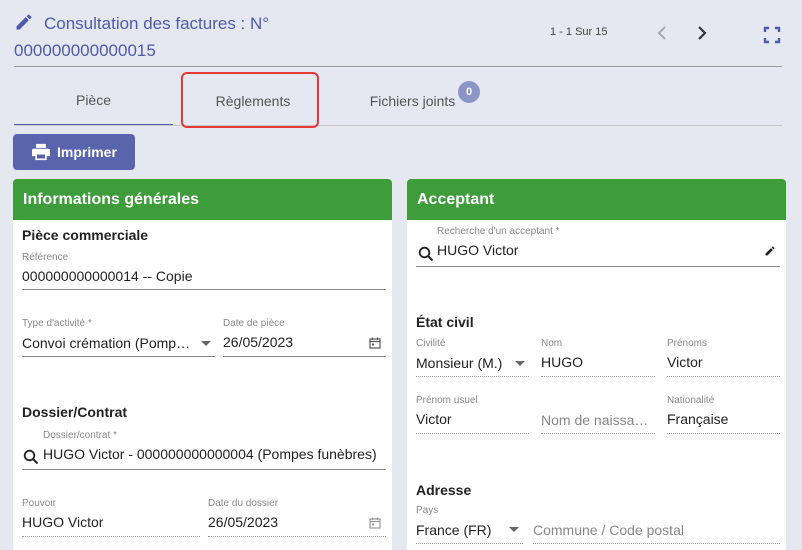 This screenshot has width=802, height=550. I want to click on reference-underline, so click(204, 289).